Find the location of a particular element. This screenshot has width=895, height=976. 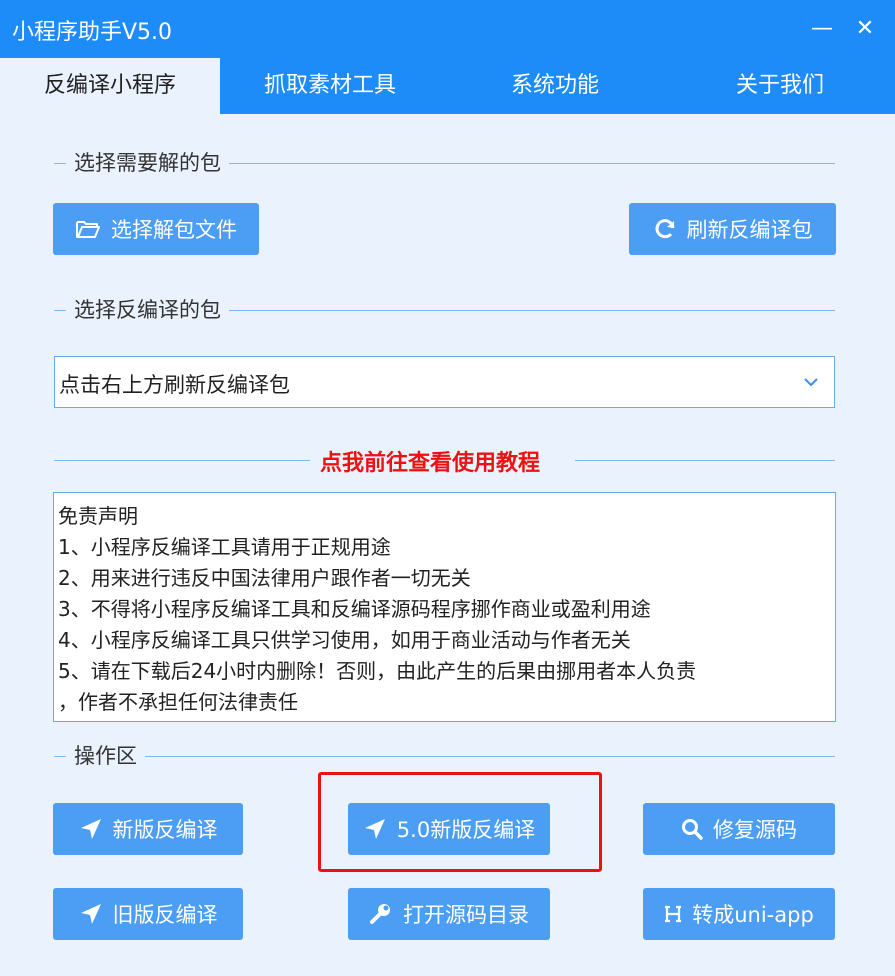

tab-bar: 反编译小程序 抓取素材工具 系统功能 关于我们 is located at coordinates (447, 86).